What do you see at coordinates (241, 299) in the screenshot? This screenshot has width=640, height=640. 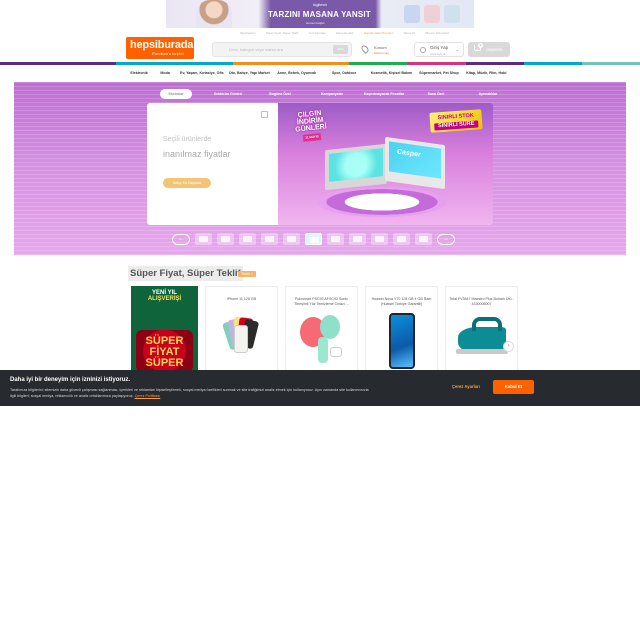 I see `product-name: iPhone 11 128 GB` at bounding box center [241, 299].